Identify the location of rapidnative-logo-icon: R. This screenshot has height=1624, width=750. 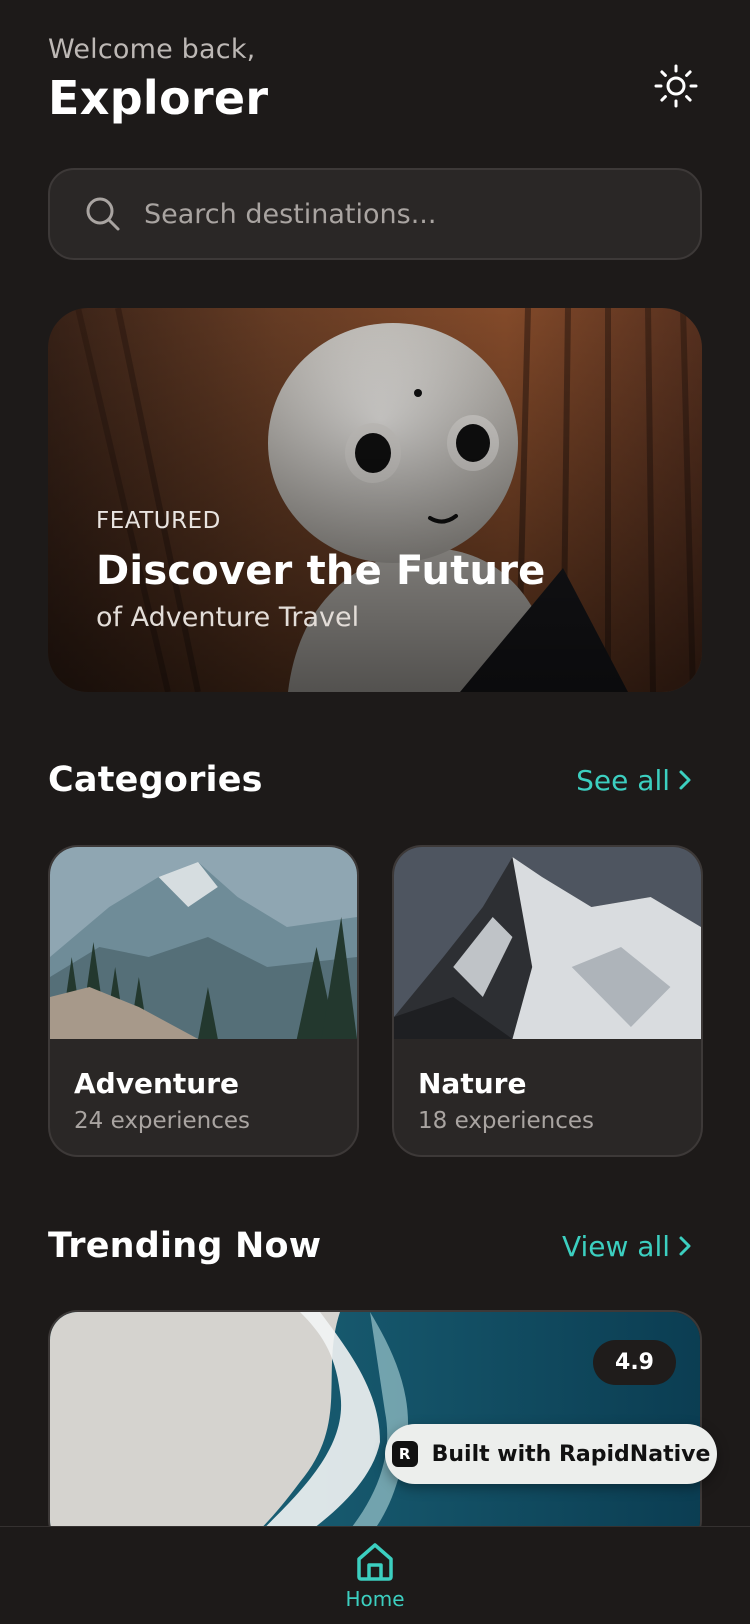
(404, 1454).